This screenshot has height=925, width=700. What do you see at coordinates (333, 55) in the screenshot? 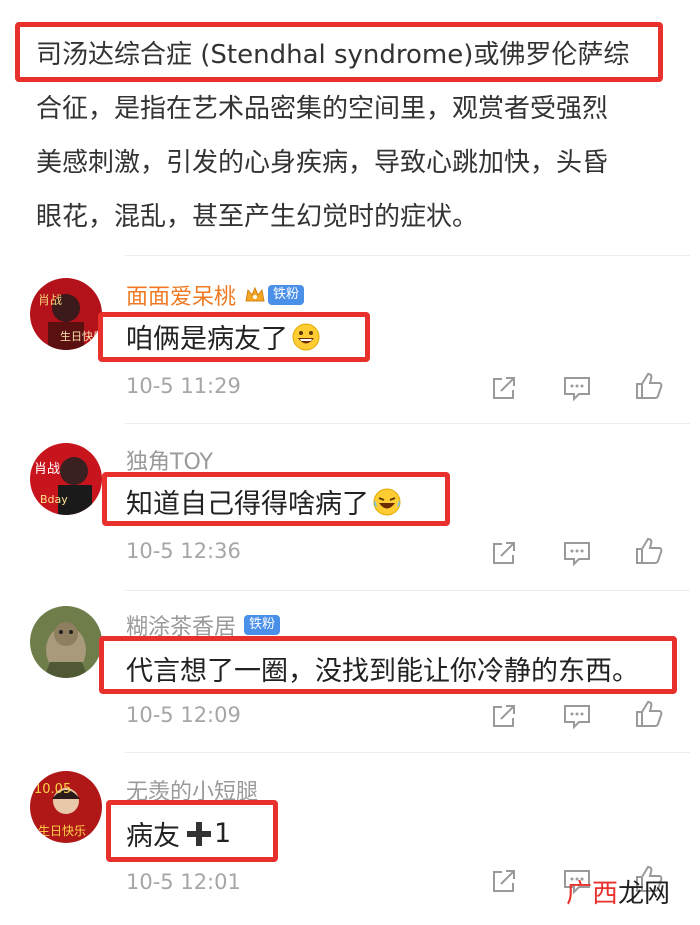
I see `intro-line: 司汤达综合症 (Stendhal syndrome)或佛罗伦萨综` at bounding box center [333, 55].